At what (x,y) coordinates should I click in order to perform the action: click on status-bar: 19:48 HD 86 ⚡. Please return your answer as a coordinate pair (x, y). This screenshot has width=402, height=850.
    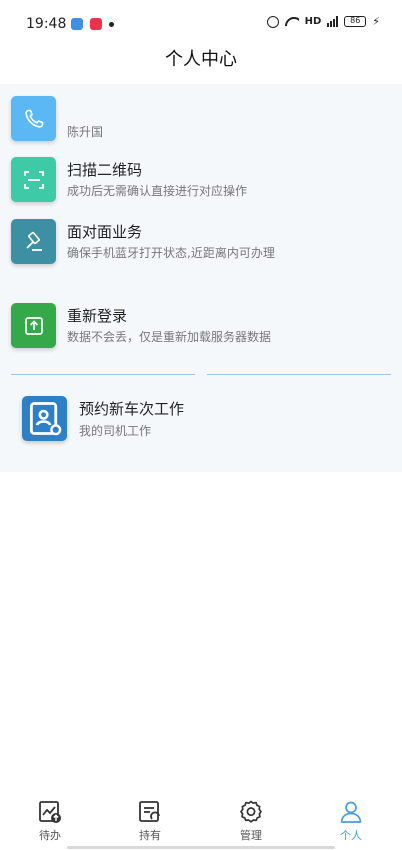
    Looking at the image, I should click on (201, 23).